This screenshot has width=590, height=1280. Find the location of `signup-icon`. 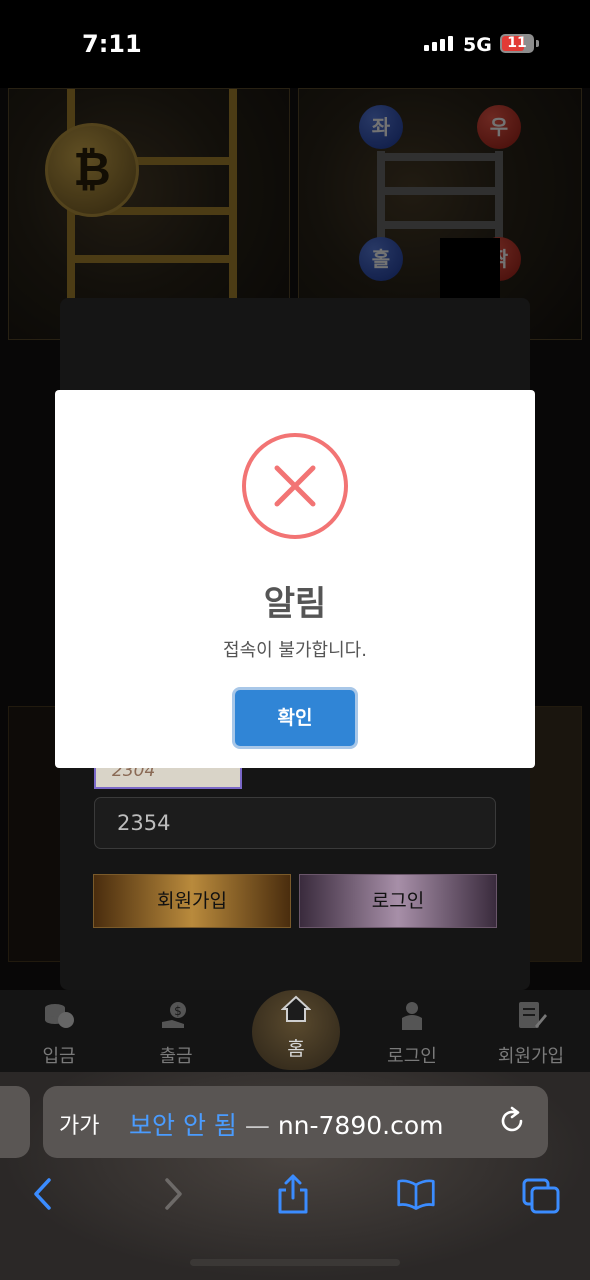

signup-icon is located at coordinates (533, 1015).